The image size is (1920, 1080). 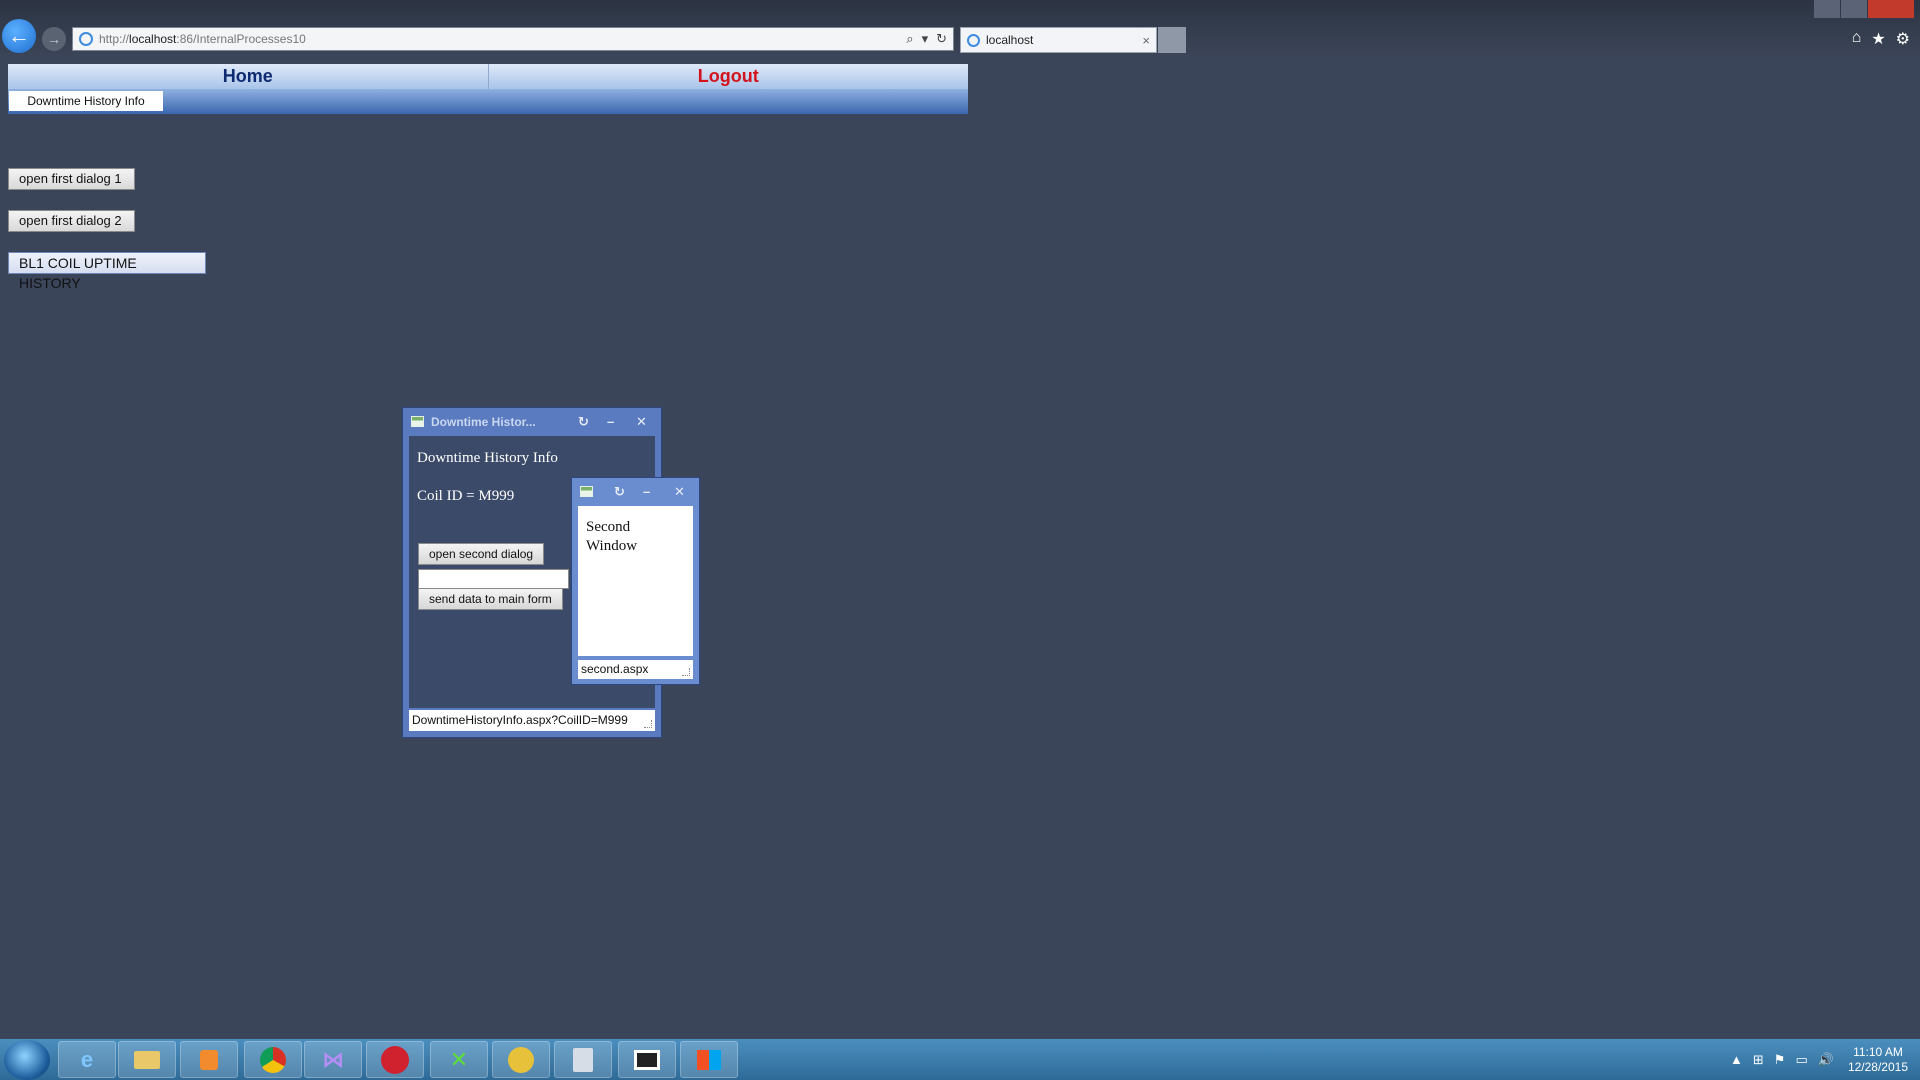 What do you see at coordinates (610, 421) in the screenshot?
I see `dialog1-minimize-icon: –` at bounding box center [610, 421].